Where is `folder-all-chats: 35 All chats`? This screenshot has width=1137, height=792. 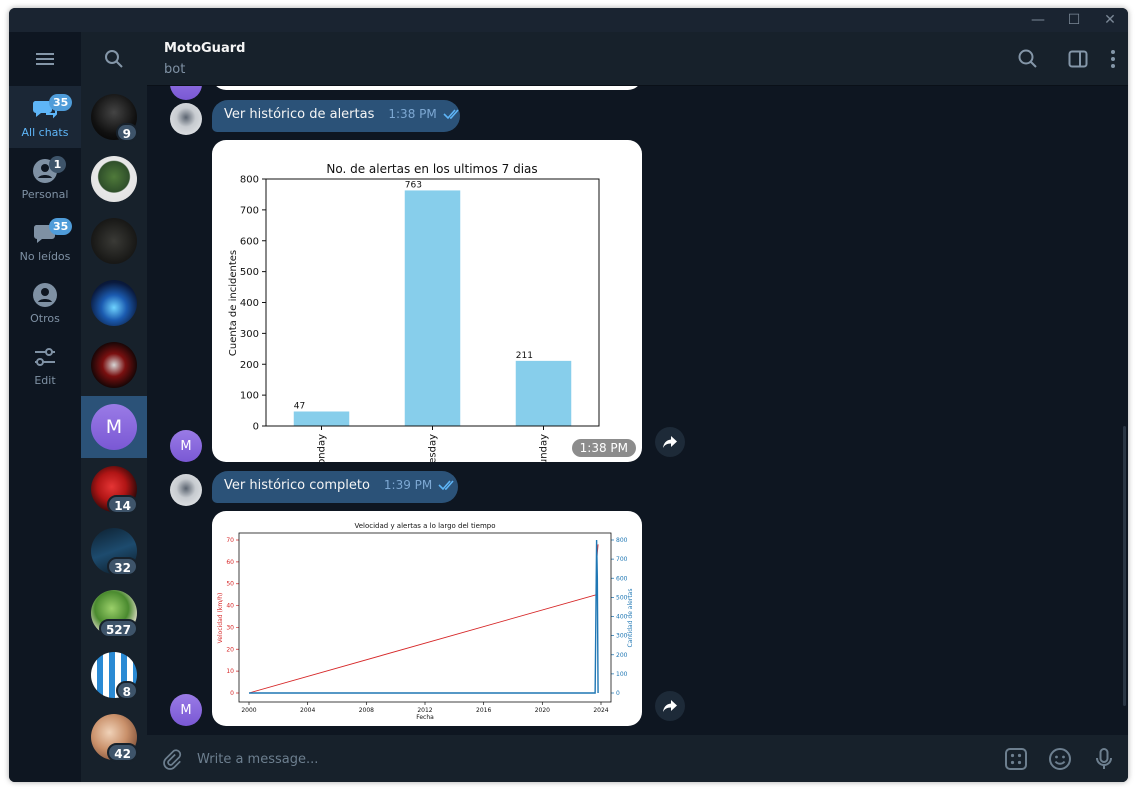
folder-all-chats: 35 All chats is located at coordinates (45, 117).